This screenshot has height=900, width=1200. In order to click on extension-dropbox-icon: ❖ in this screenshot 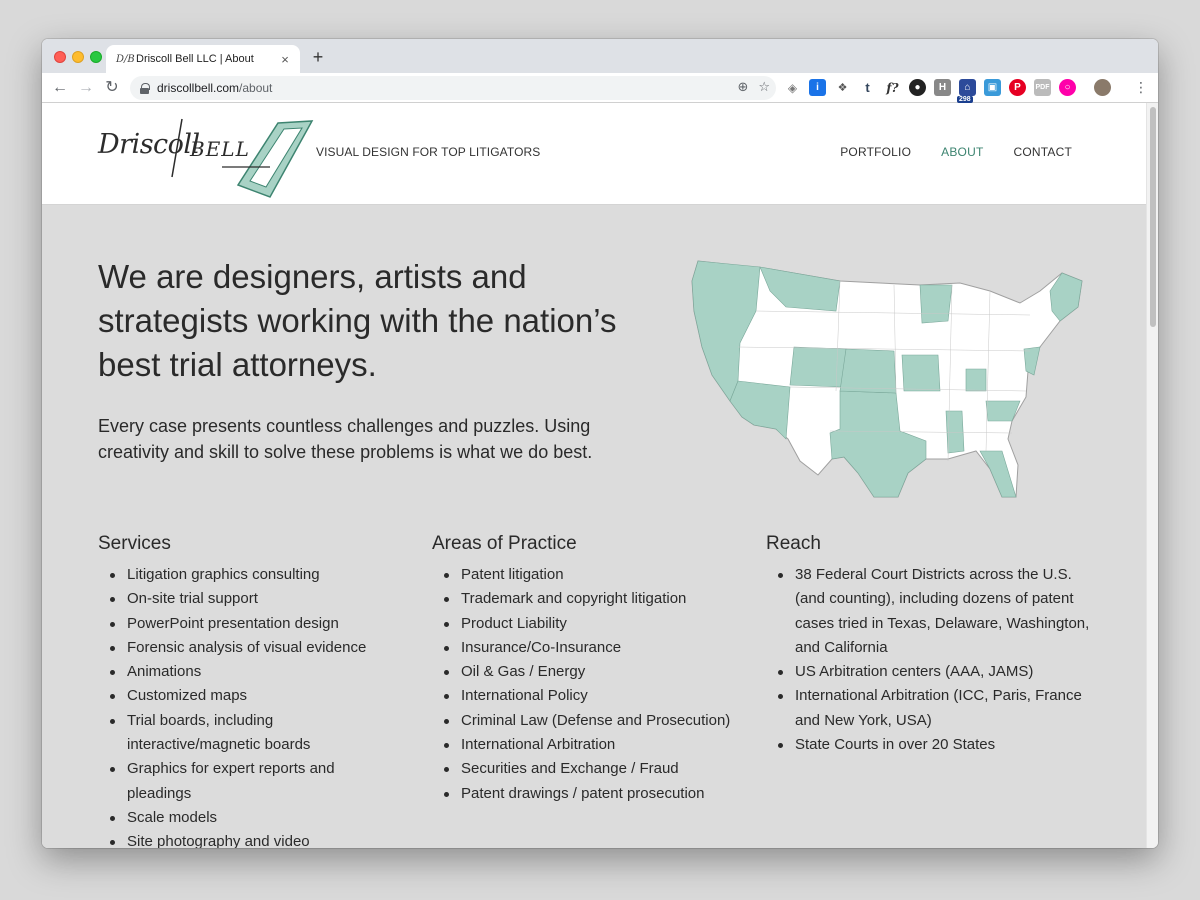, I will do `click(842, 87)`.